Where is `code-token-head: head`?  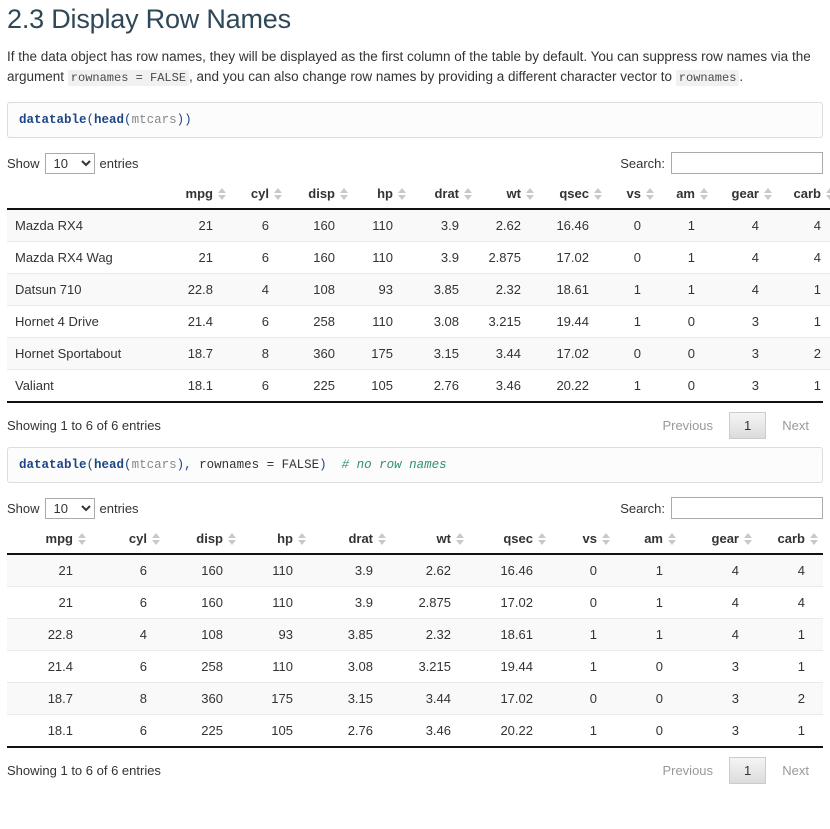 code-token-head: head is located at coordinates (109, 120).